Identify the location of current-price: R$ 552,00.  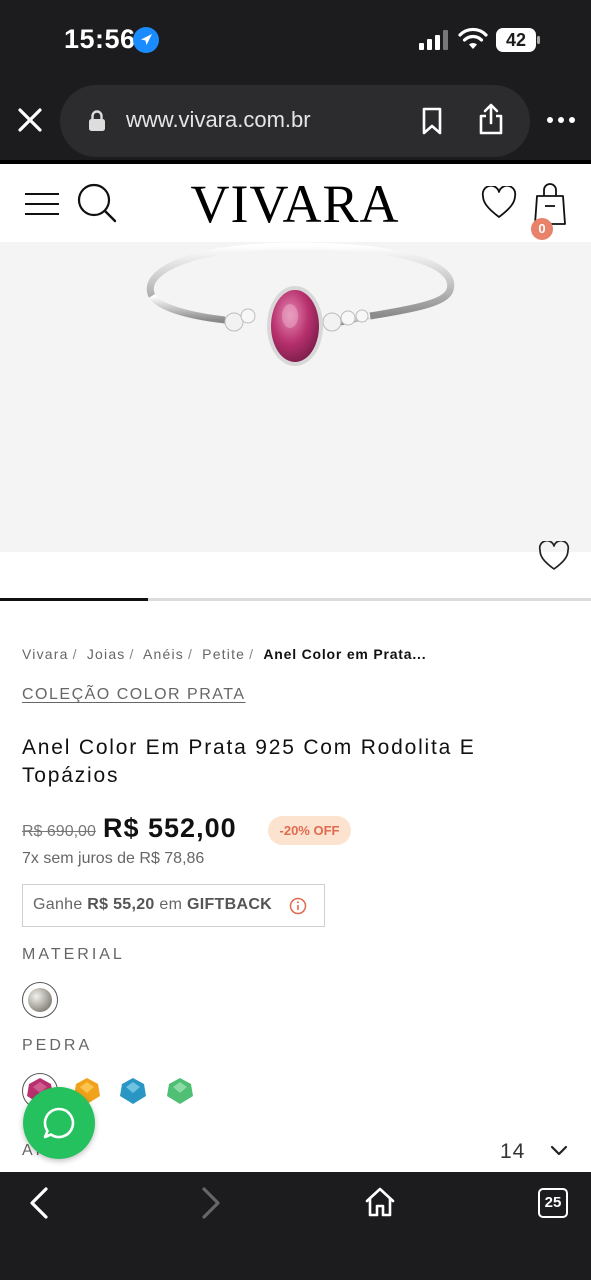
(170, 828).